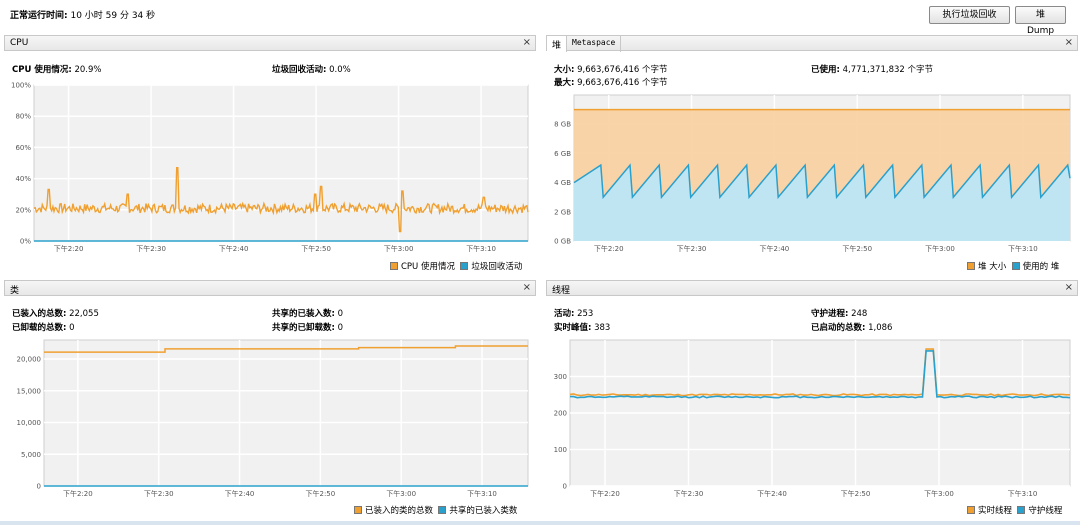 The height and width of the screenshot is (525, 1080). I want to click on legend-swatch-gc, so click(464, 266).